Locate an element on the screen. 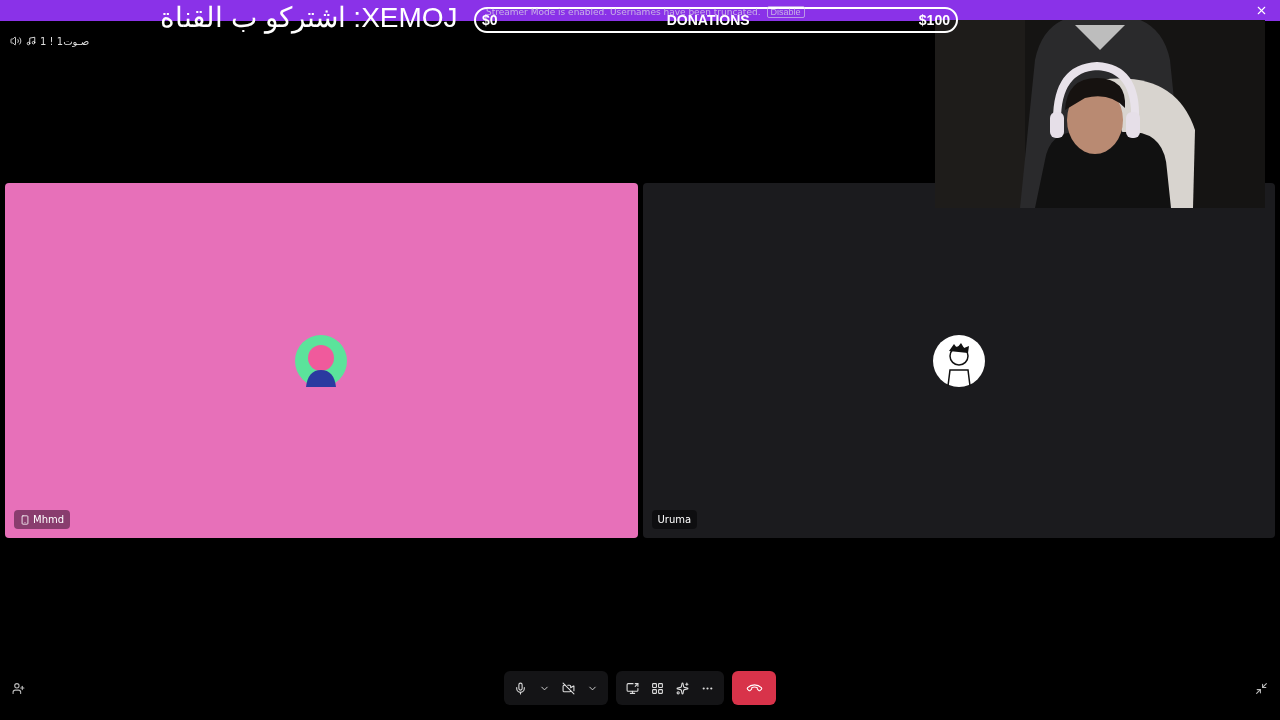  minimize-icon is located at coordinates (1261, 688).